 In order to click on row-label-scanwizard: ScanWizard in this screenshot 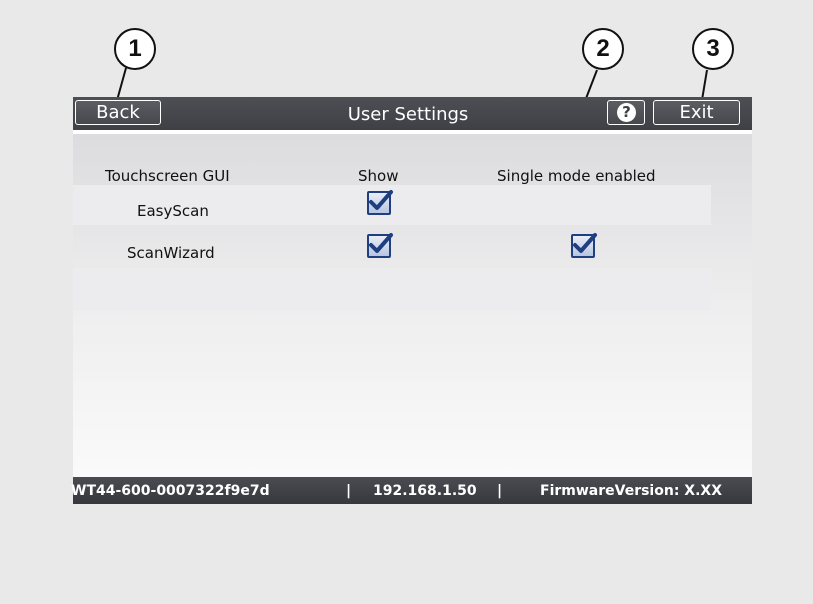, I will do `click(171, 253)`.